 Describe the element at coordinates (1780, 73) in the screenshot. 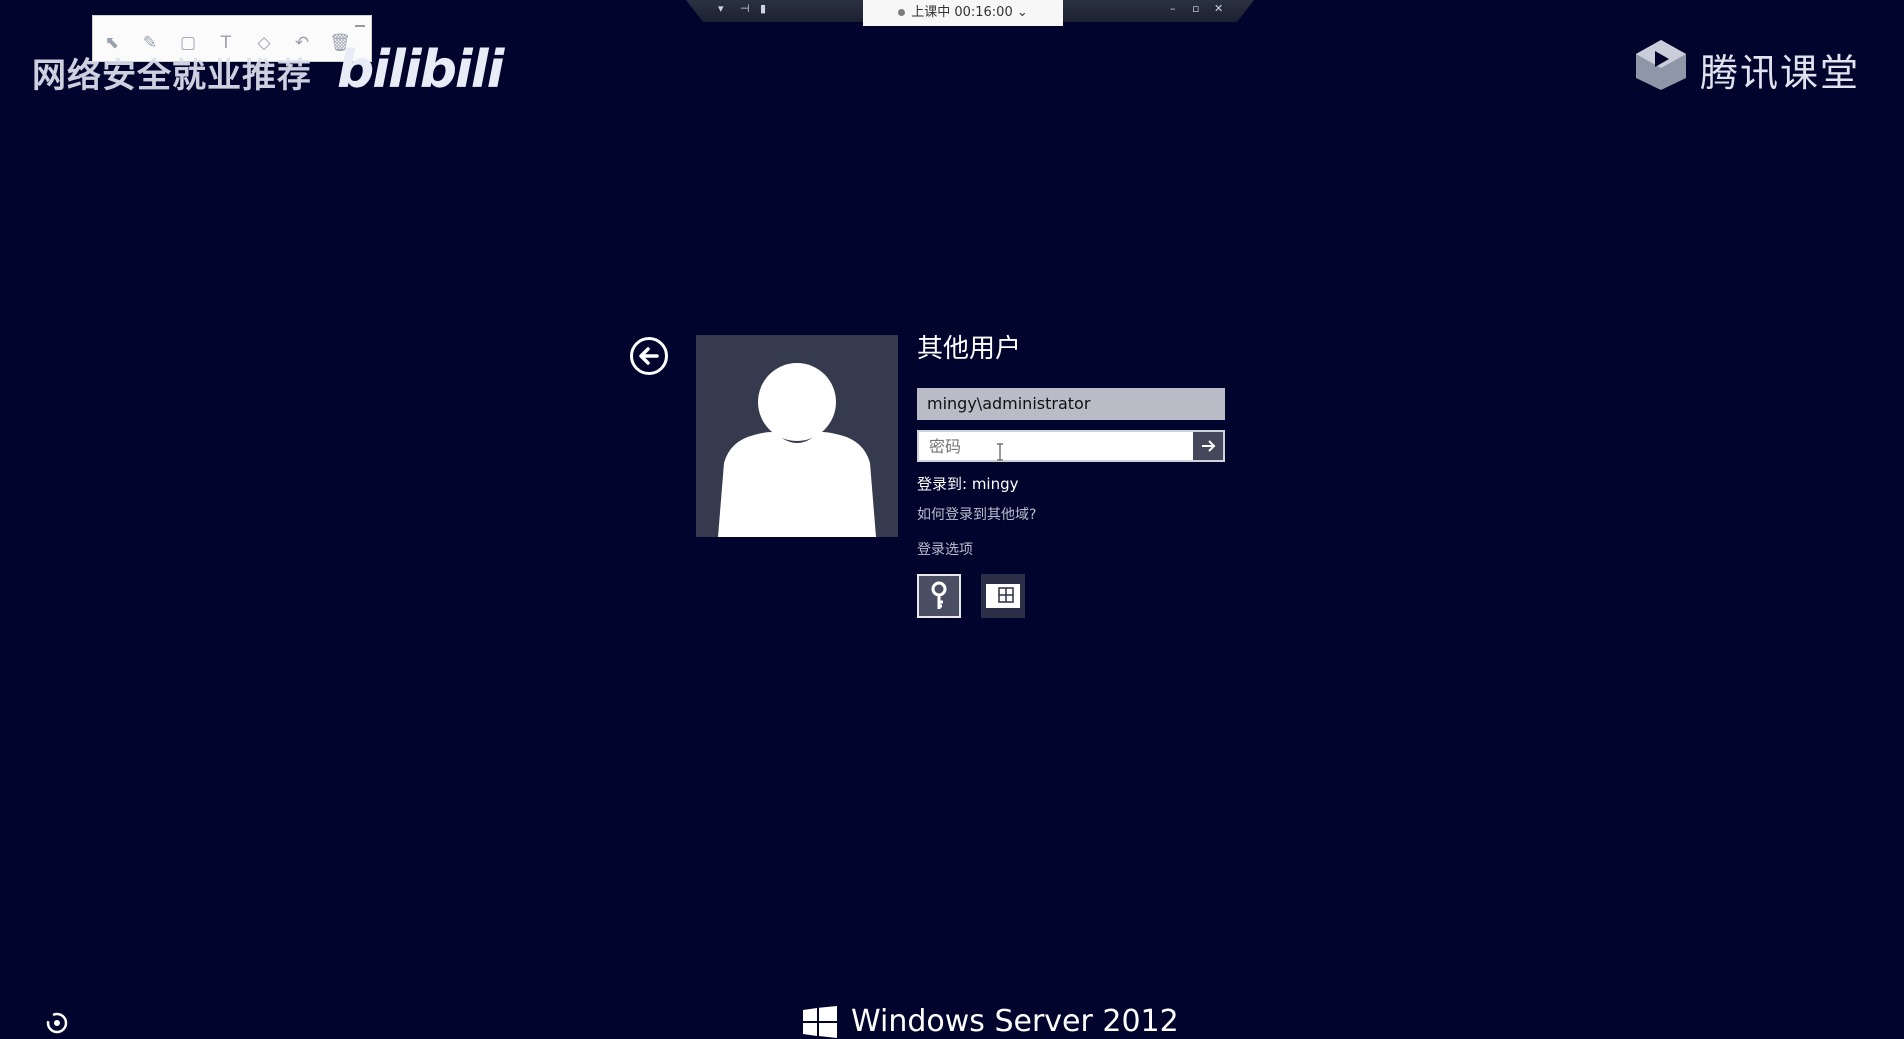

I see `tencent-classroom-name: 腾讯课堂` at that location.